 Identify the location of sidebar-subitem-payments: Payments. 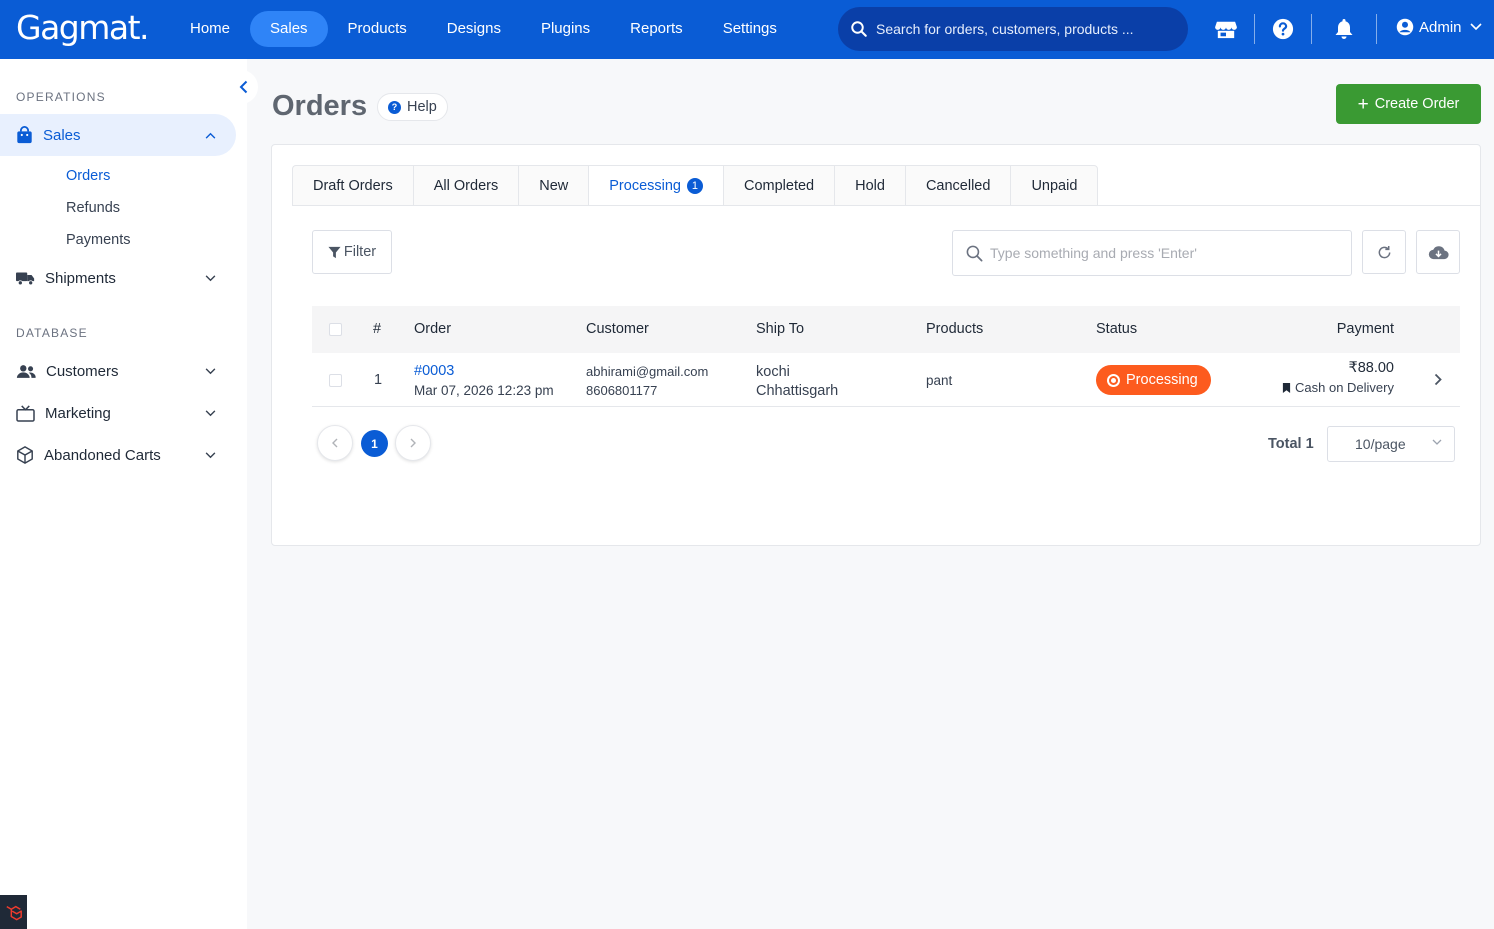
(98, 240).